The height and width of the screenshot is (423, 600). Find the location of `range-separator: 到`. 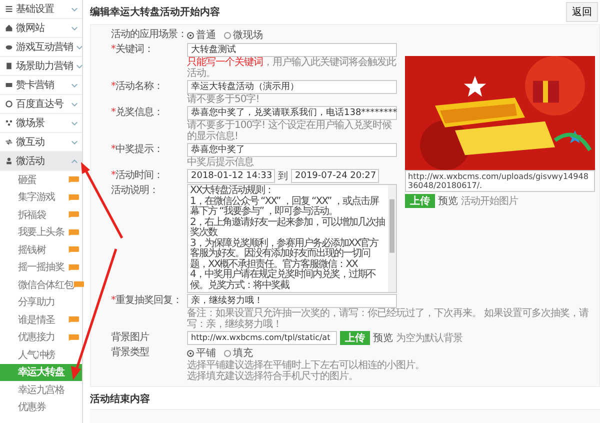

range-separator: 到 is located at coordinates (283, 176).